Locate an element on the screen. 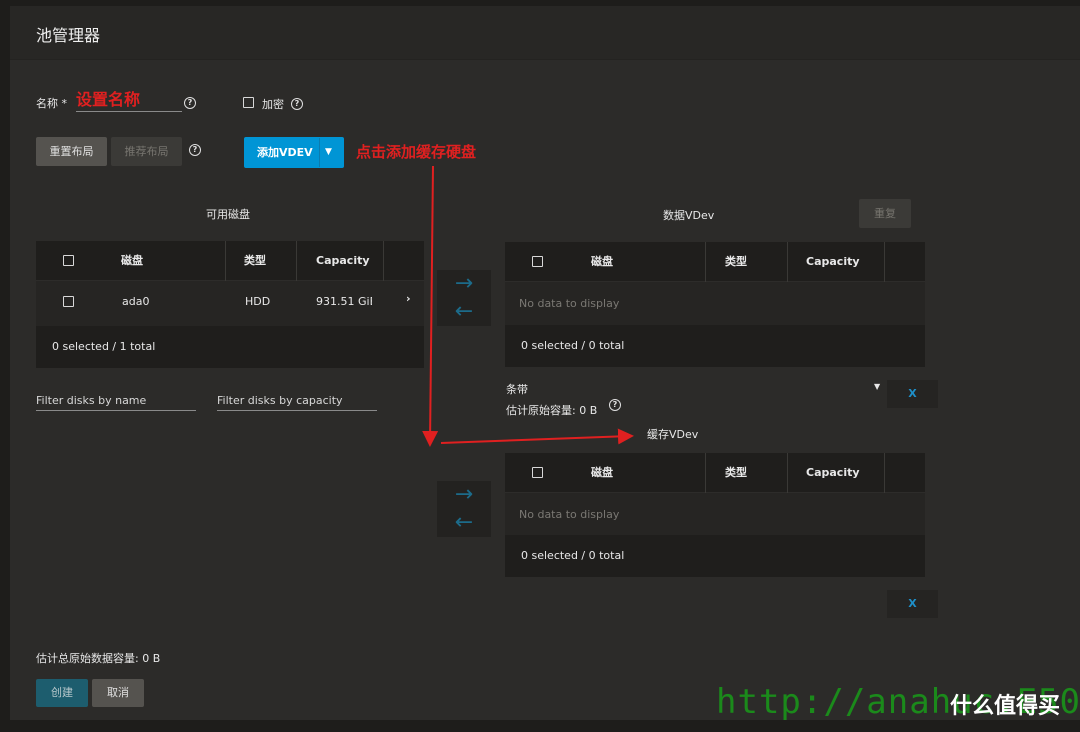 This screenshot has width=1080, height=732. watermark-brand: 什么值得买 is located at coordinates (1005, 706).